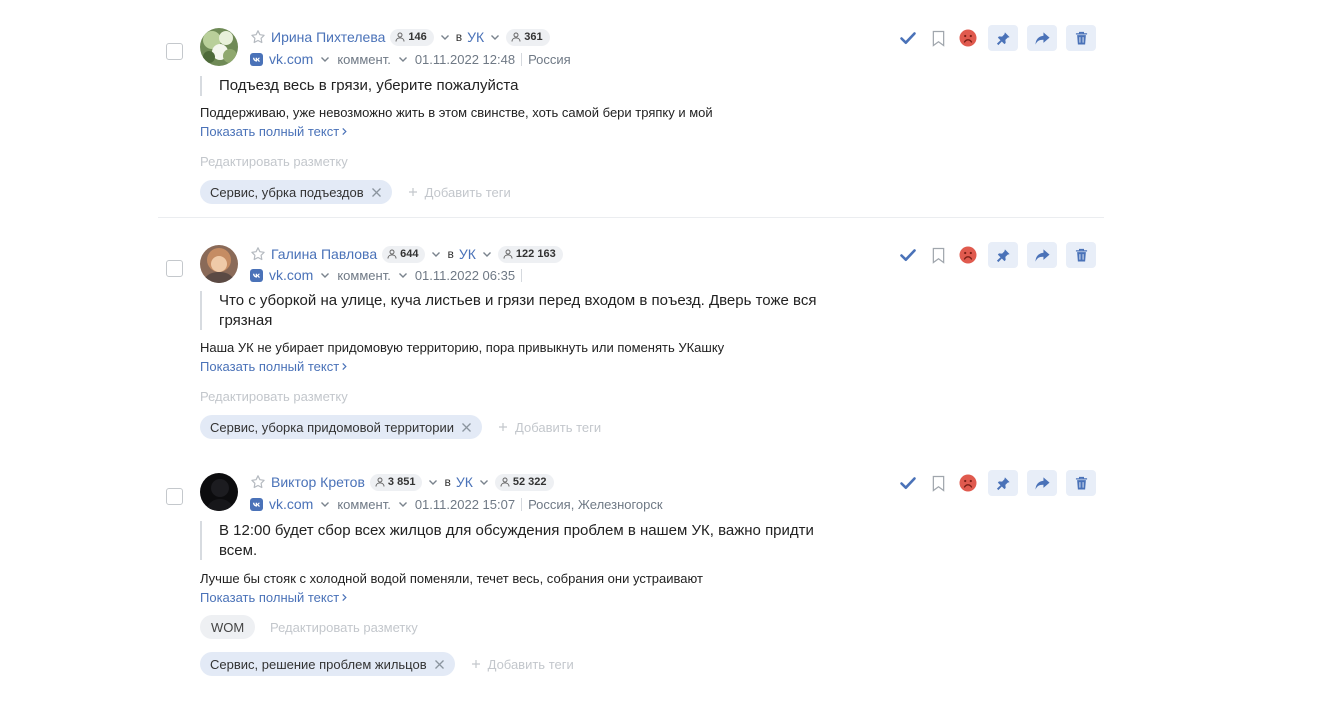 The image size is (1340, 703). What do you see at coordinates (530, 254) in the screenshot?
I see `reach-badge: 122 163` at bounding box center [530, 254].